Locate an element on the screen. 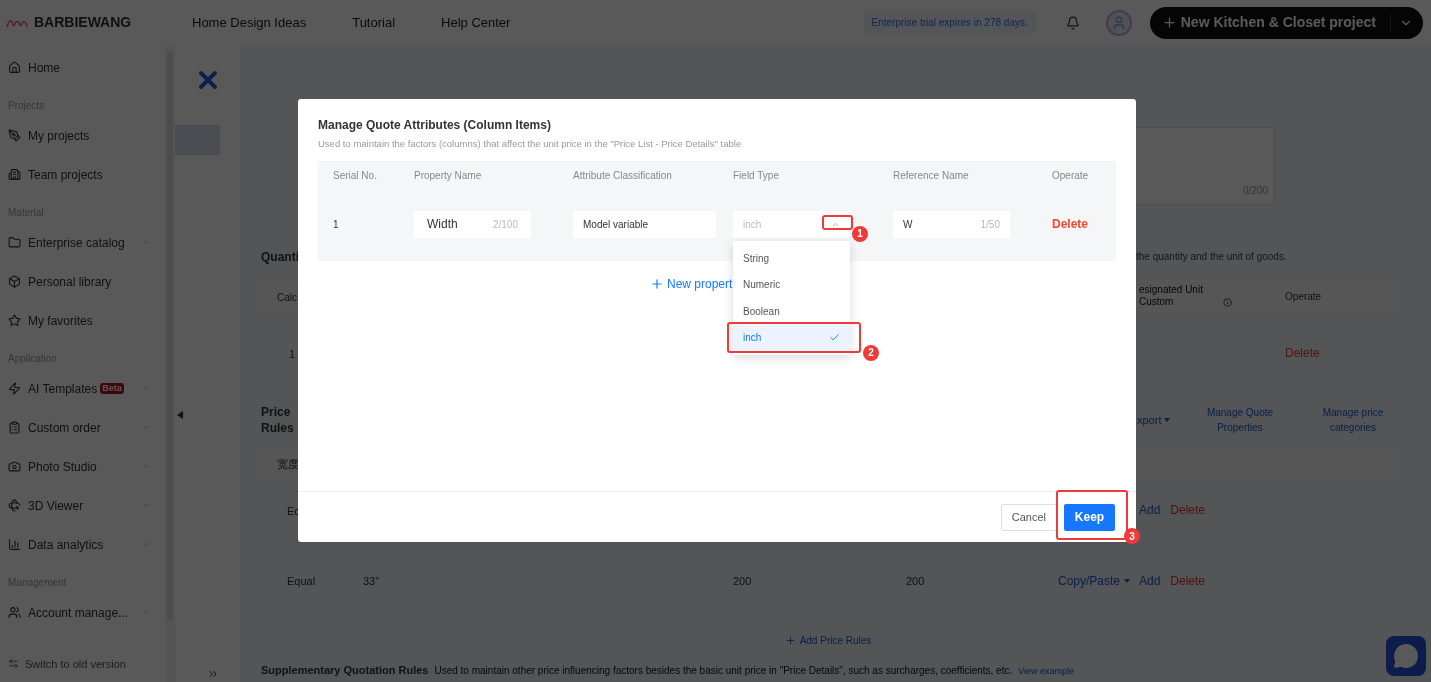  column-header: esignated Unit Custom is located at coordinates (1171, 296).